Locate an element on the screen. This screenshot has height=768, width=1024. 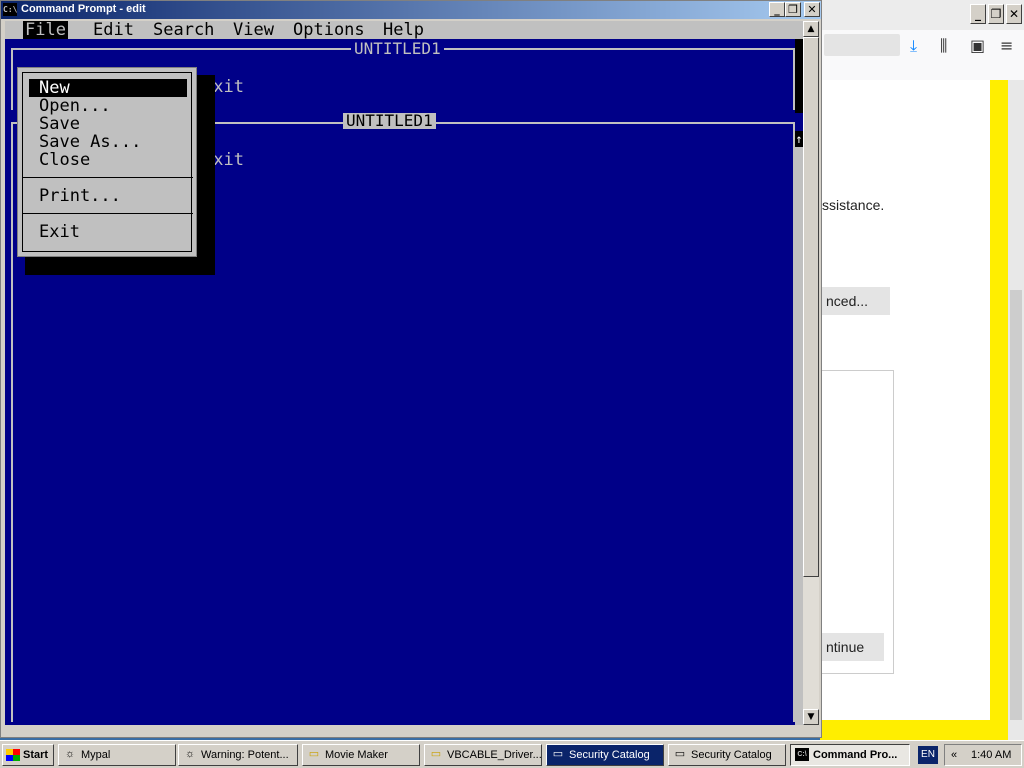
library-icon: ⫼ is located at coordinates (943, 46).